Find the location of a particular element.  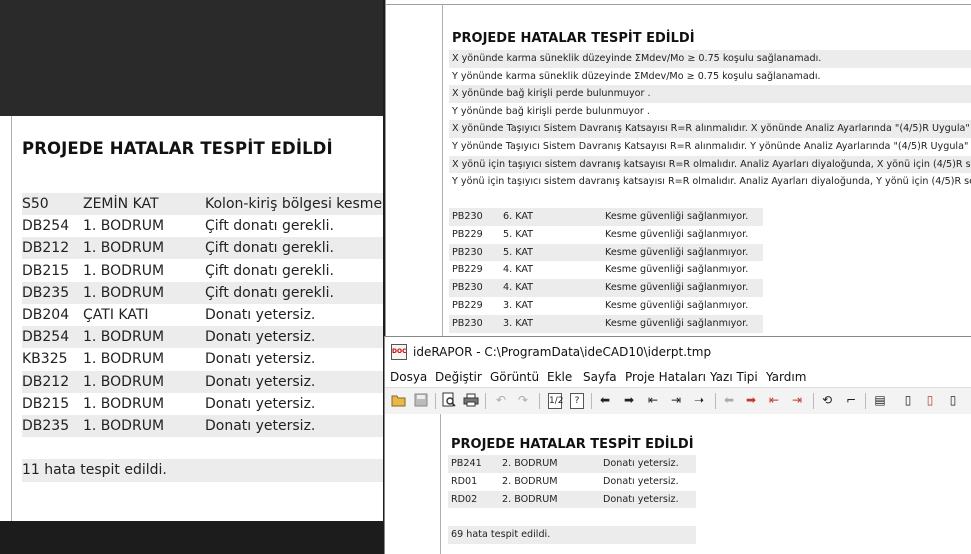

element-id: RD01 is located at coordinates (464, 481).